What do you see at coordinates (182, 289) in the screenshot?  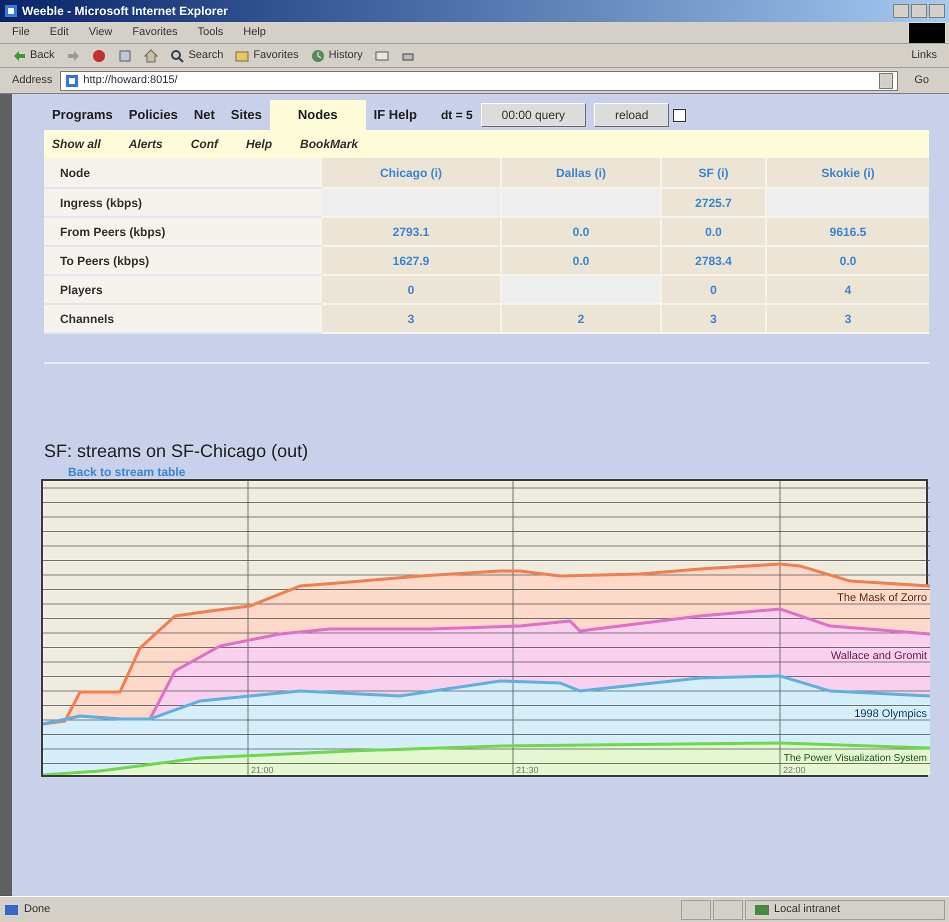 I see `row-label: Players` at bounding box center [182, 289].